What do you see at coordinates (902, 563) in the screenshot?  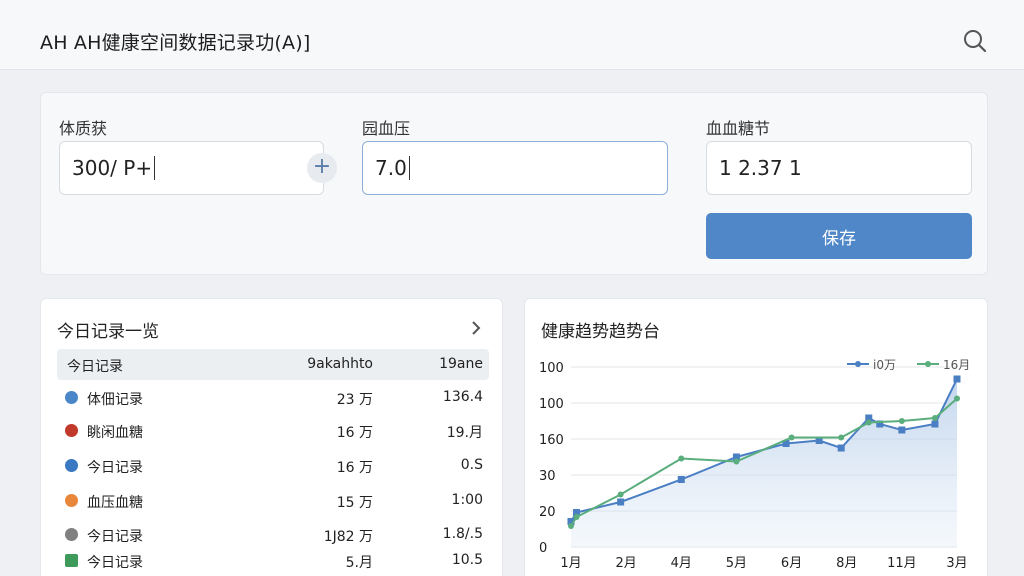 I see `x-tick-label: 11月` at bounding box center [902, 563].